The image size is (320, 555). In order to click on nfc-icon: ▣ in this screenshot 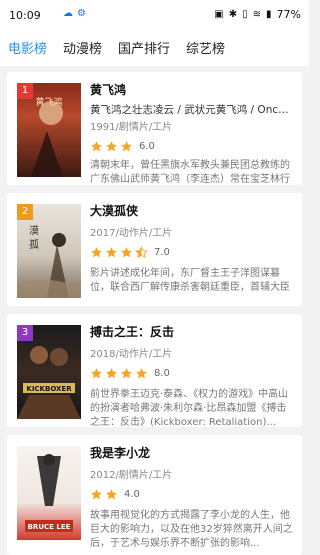, I will do `click(219, 14)`.